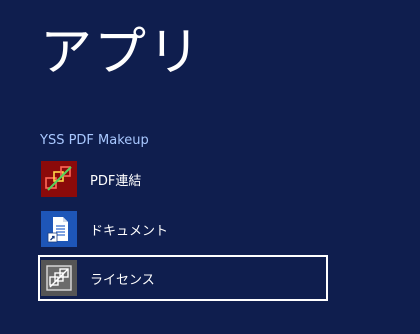 Image resolution: width=420 pixels, height=334 pixels. I want to click on app-label: ライセンス, so click(122, 280).